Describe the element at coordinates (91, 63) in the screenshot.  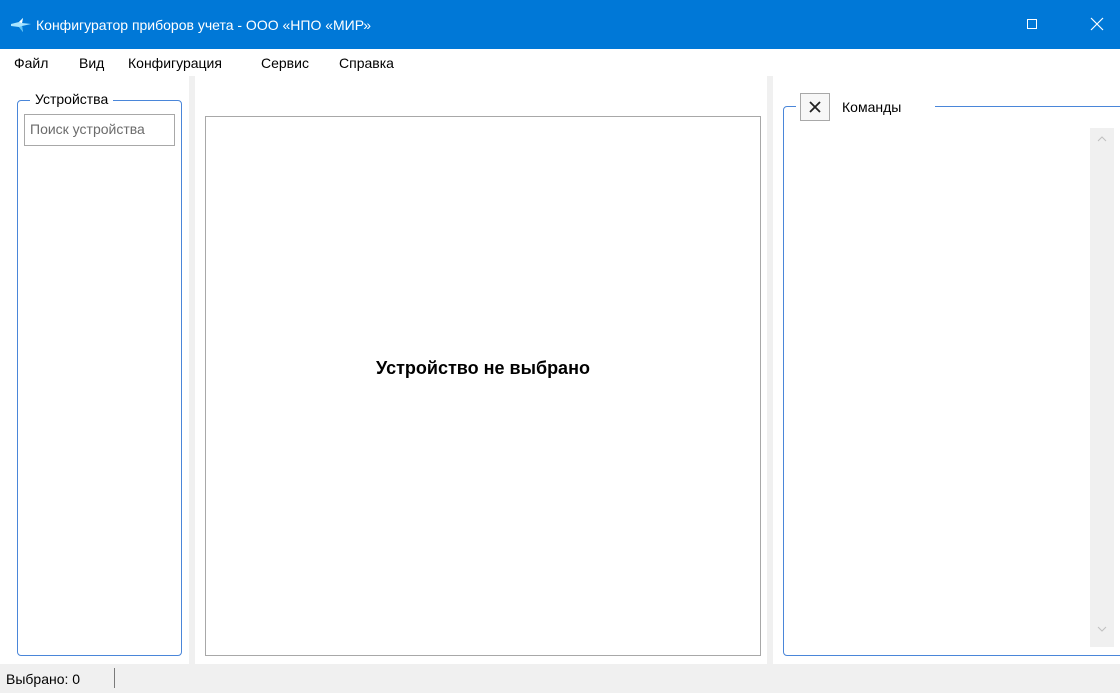
I see `menu-view: Вид` at that location.